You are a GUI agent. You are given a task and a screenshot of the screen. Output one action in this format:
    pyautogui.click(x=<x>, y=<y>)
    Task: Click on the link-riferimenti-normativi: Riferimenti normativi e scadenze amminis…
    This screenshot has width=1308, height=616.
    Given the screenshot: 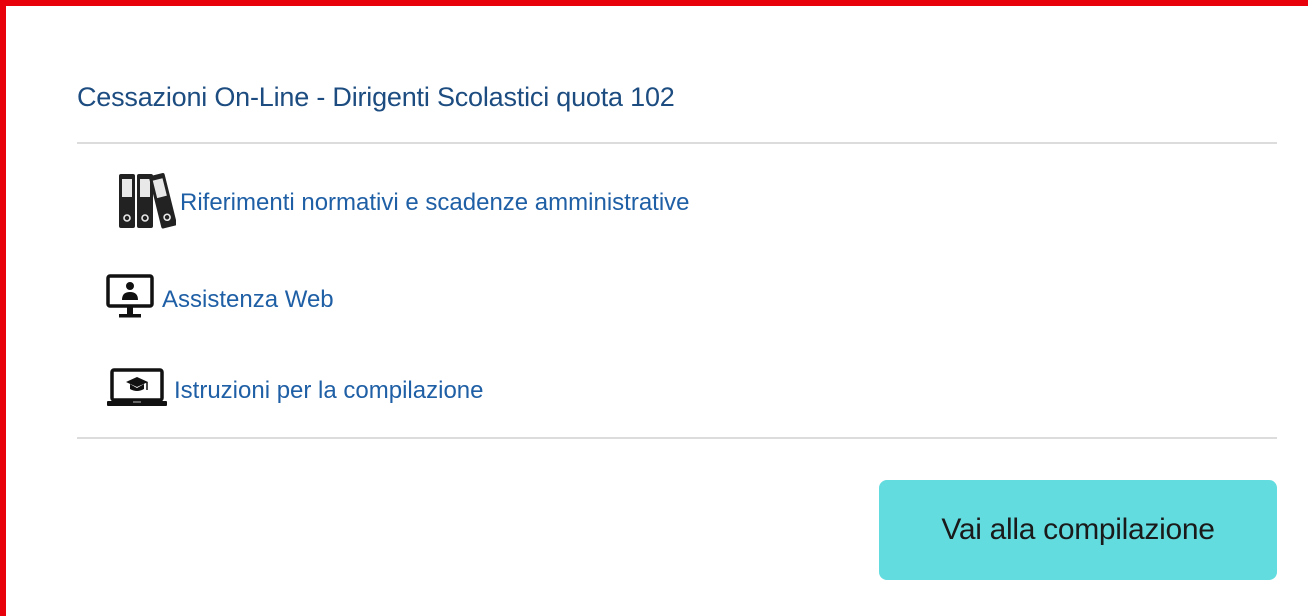 What is the action you would take?
    pyautogui.click(x=404, y=202)
    